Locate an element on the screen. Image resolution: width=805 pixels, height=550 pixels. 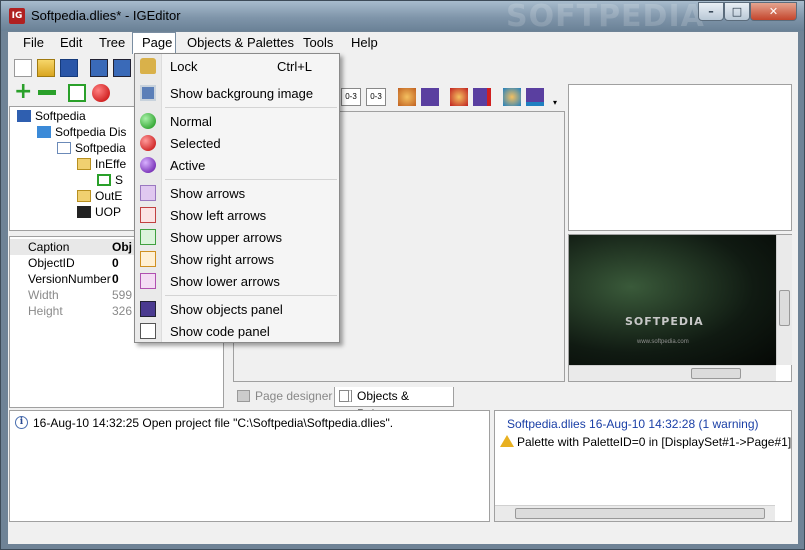
menu-help: Help is located at coordinates (364, 42).